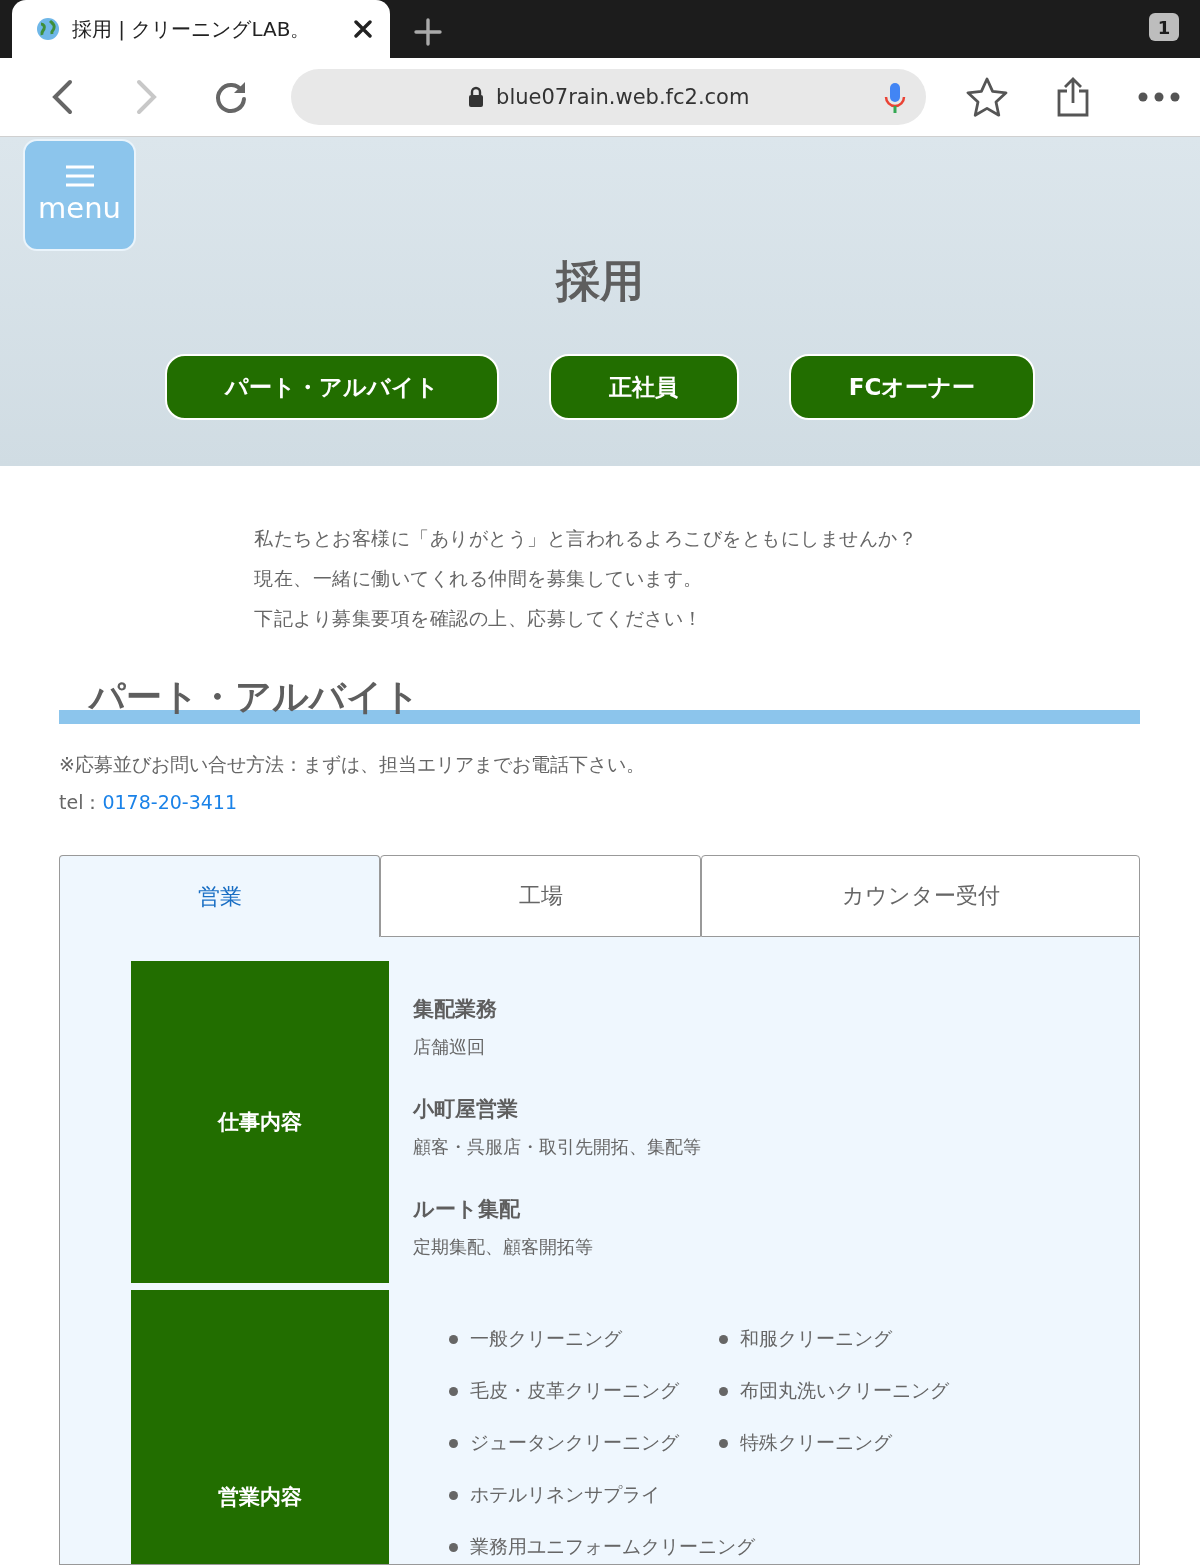  What do you see at coordinates (586, 538) in the screenshot?
I see `intro-text: 私たちとお客様に「ありがとう」と言われるよろこびをともにしませんか？` at bounding box center [586, 538].